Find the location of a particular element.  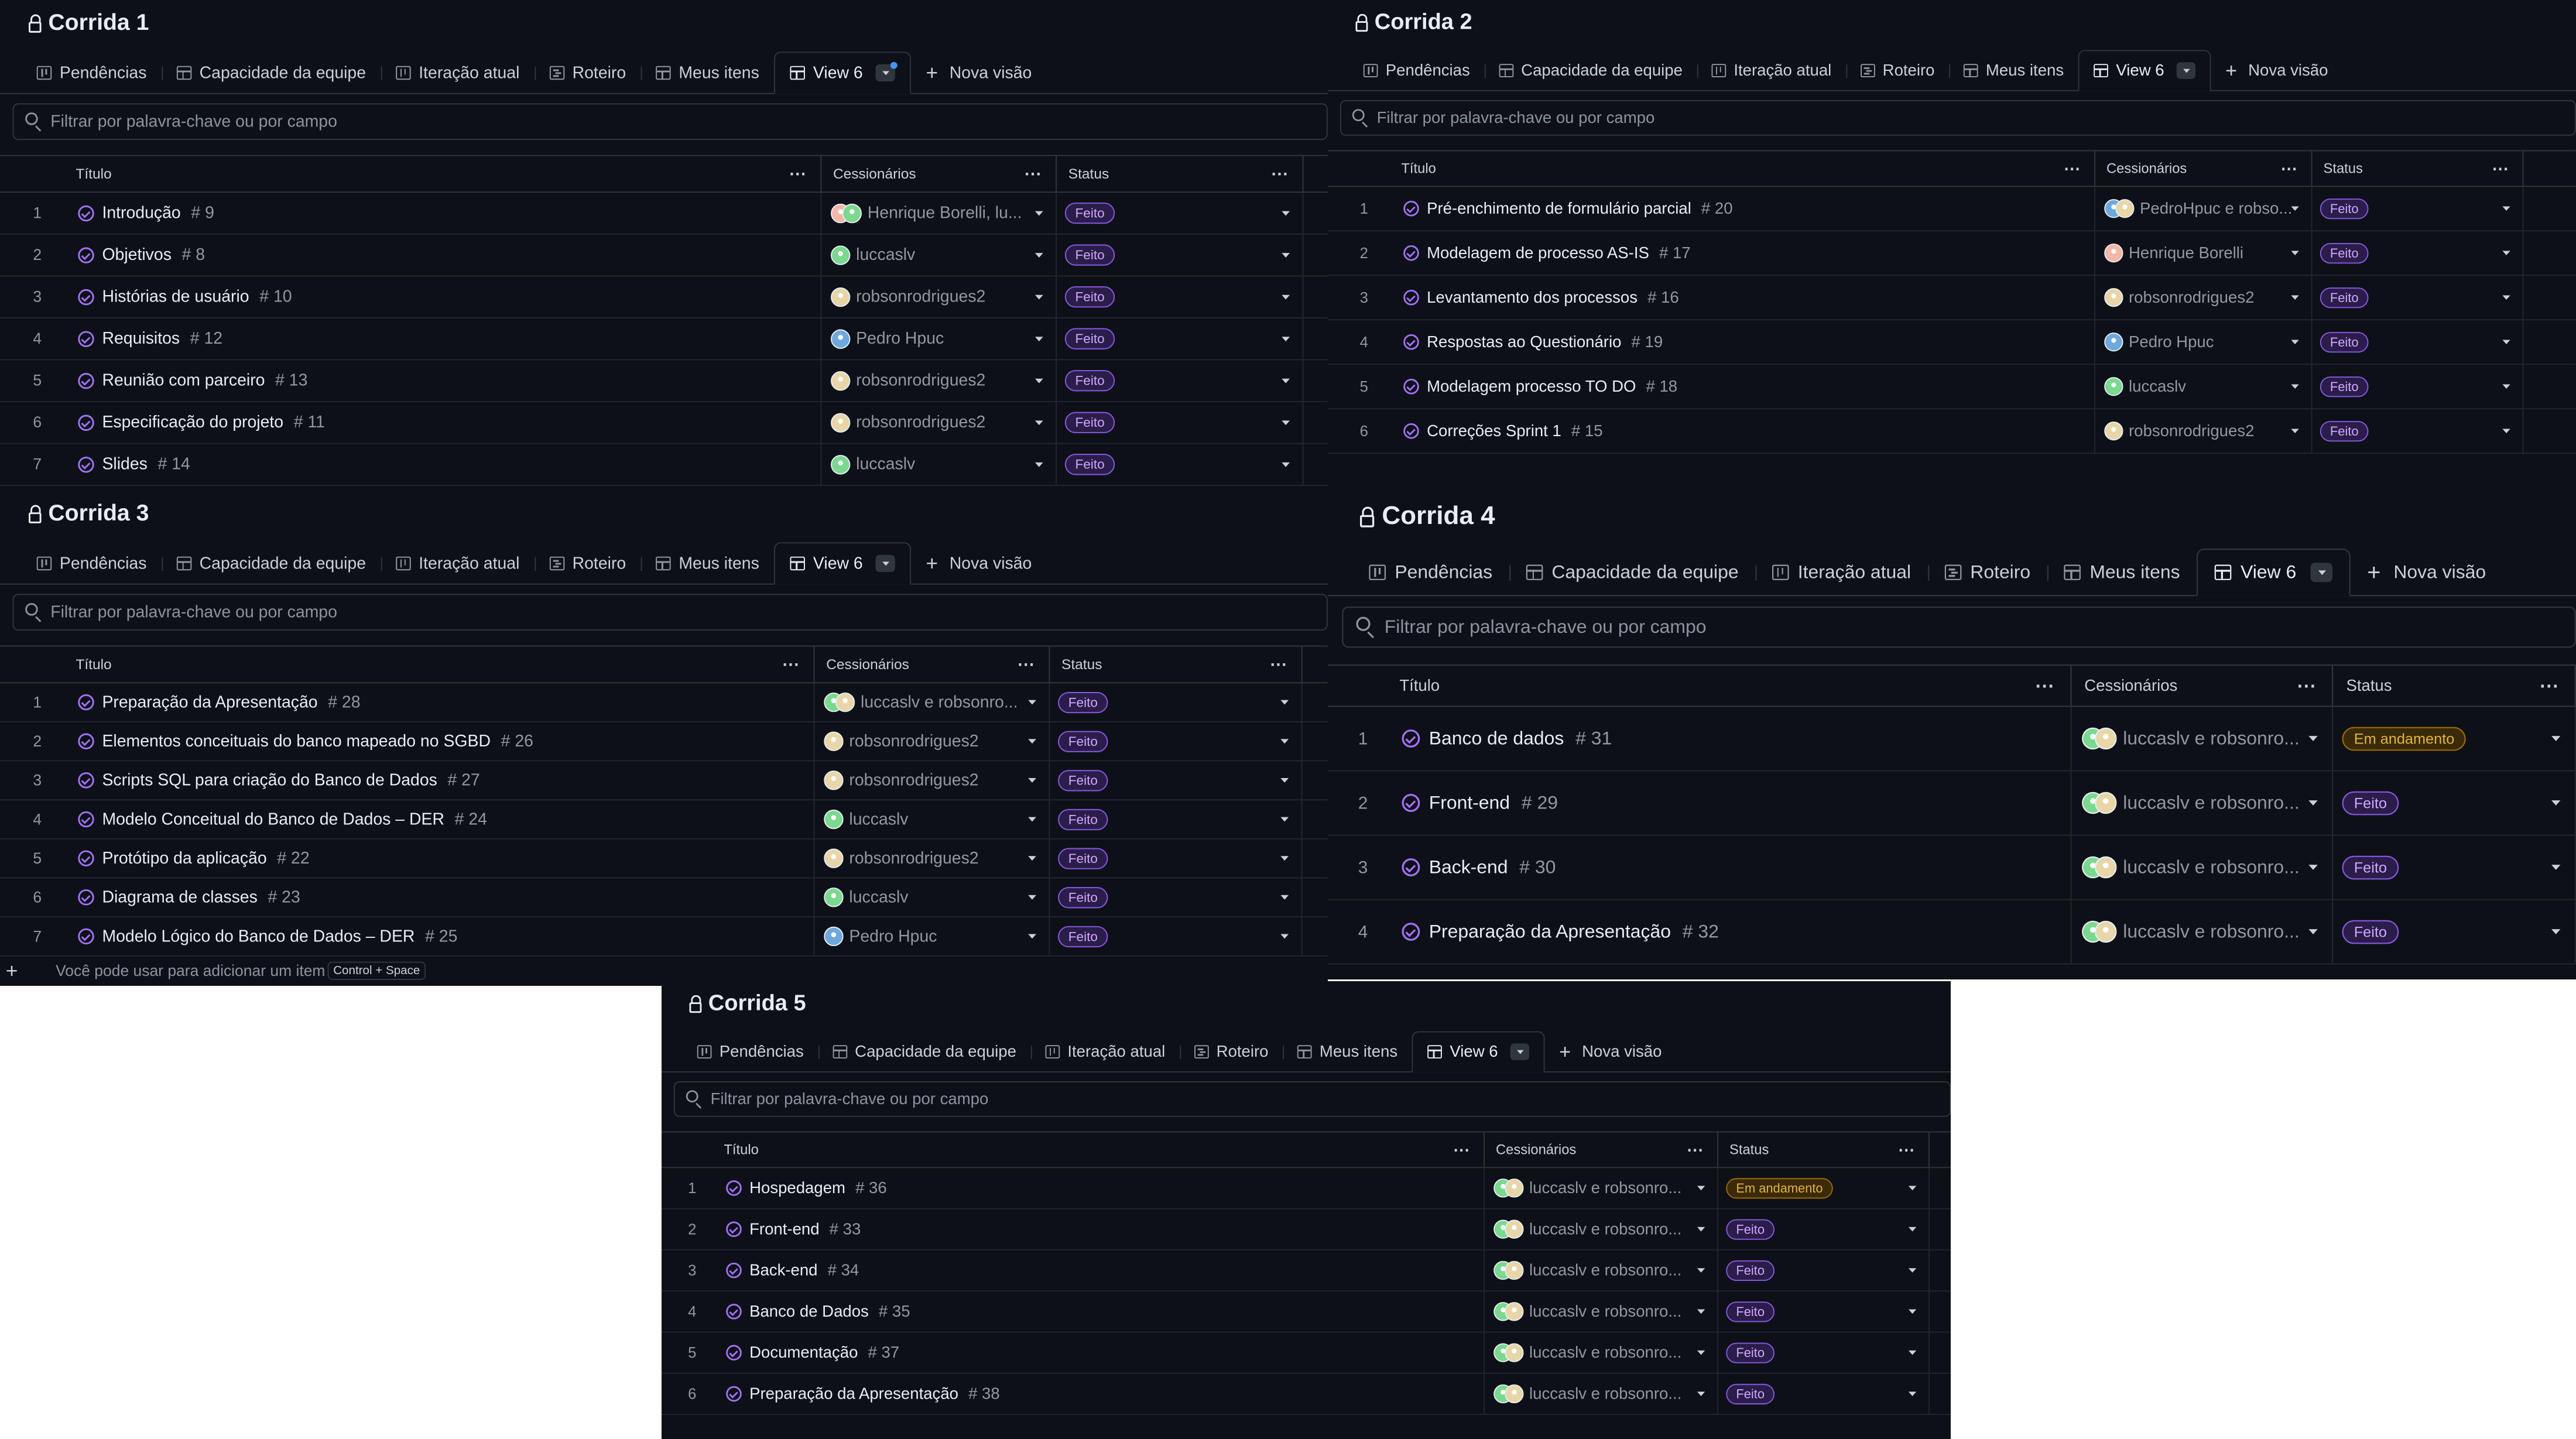

item-title-cell: Histórias de usuário # 10 is located at coordinates (448, 296).